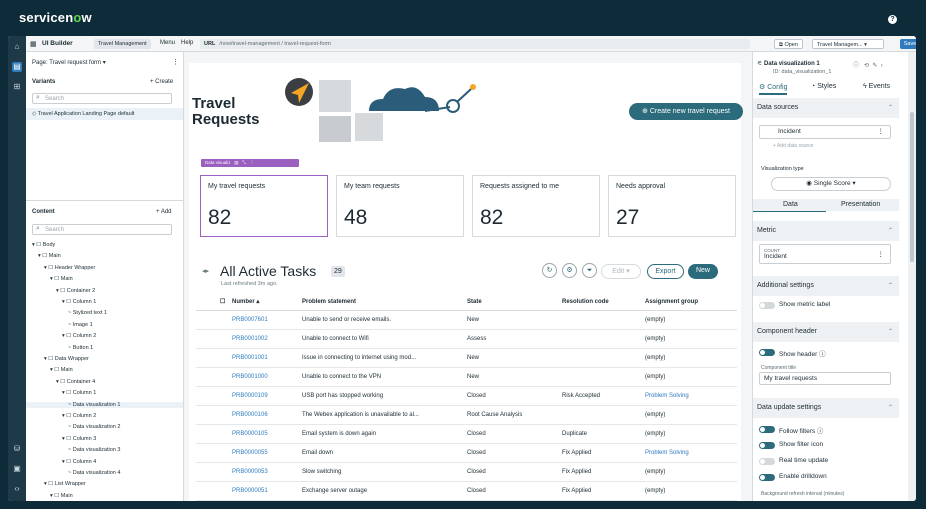  What do you see at coordinates (826, 286) in the screenshot?
I see `additional-settings-section: Additional settings` at bounding box center [826, 286].